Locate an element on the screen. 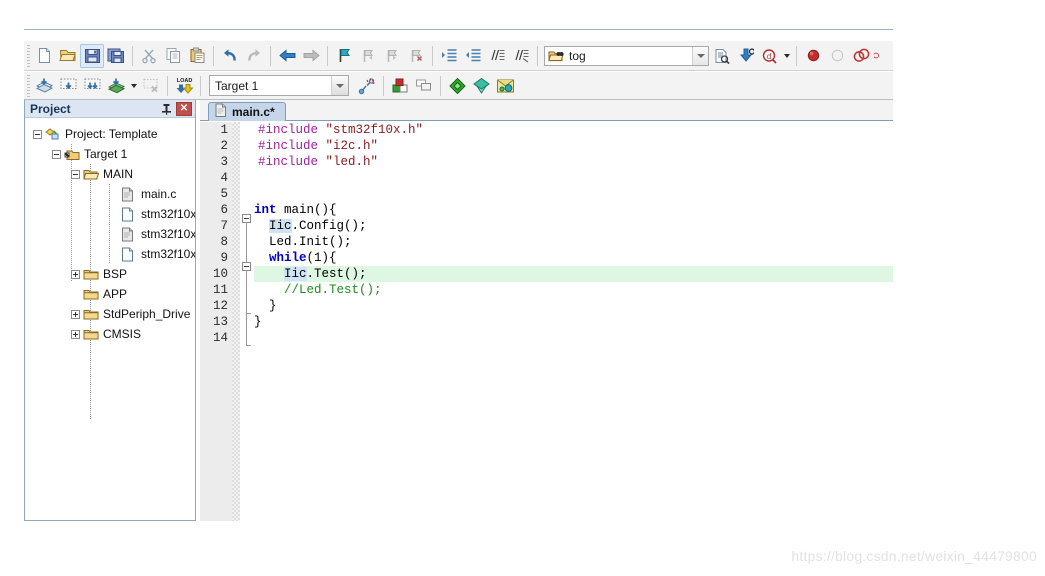 The width and height of the screenshot is (1045, 576). open-file-icon is located at coordinates (68, 56).